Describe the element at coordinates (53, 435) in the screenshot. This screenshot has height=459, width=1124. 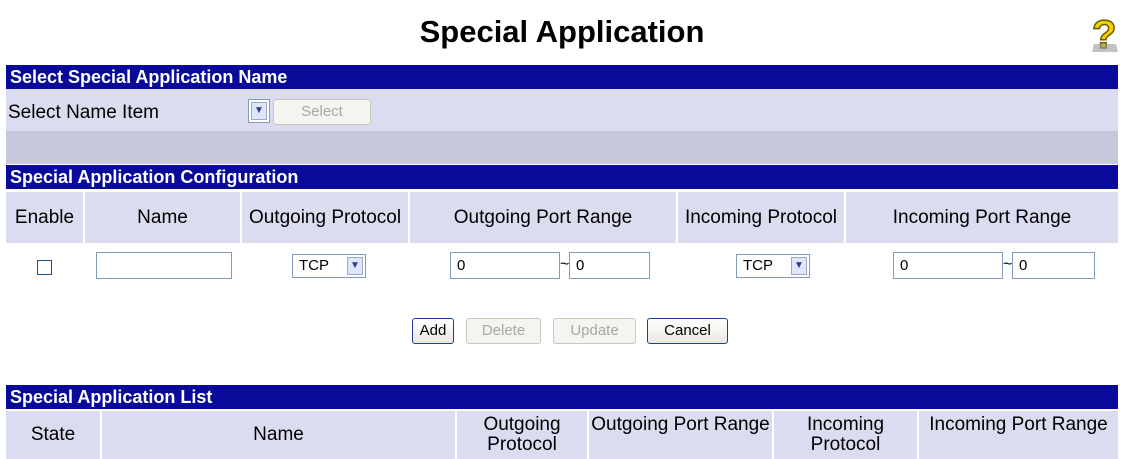
I see `list-col-state: State` at that location.